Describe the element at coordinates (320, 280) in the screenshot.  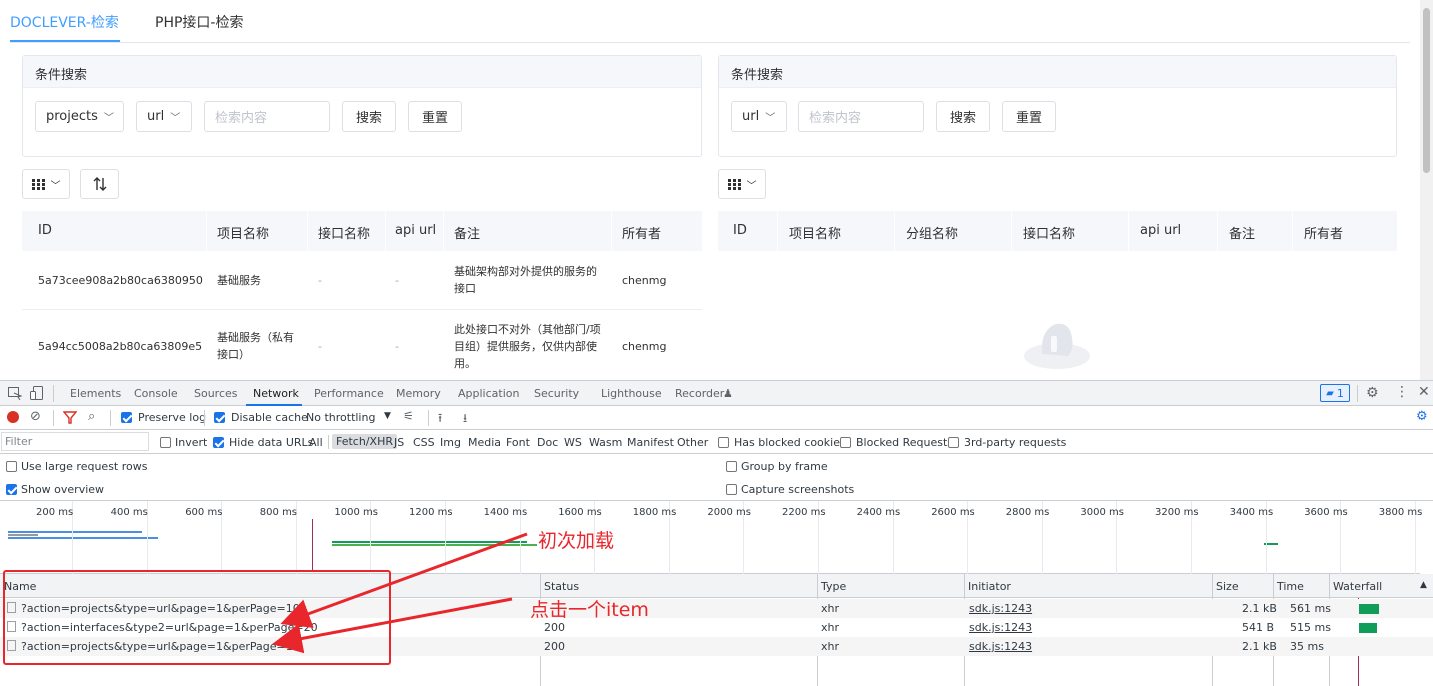
I see `row1-interface: -` at that location.